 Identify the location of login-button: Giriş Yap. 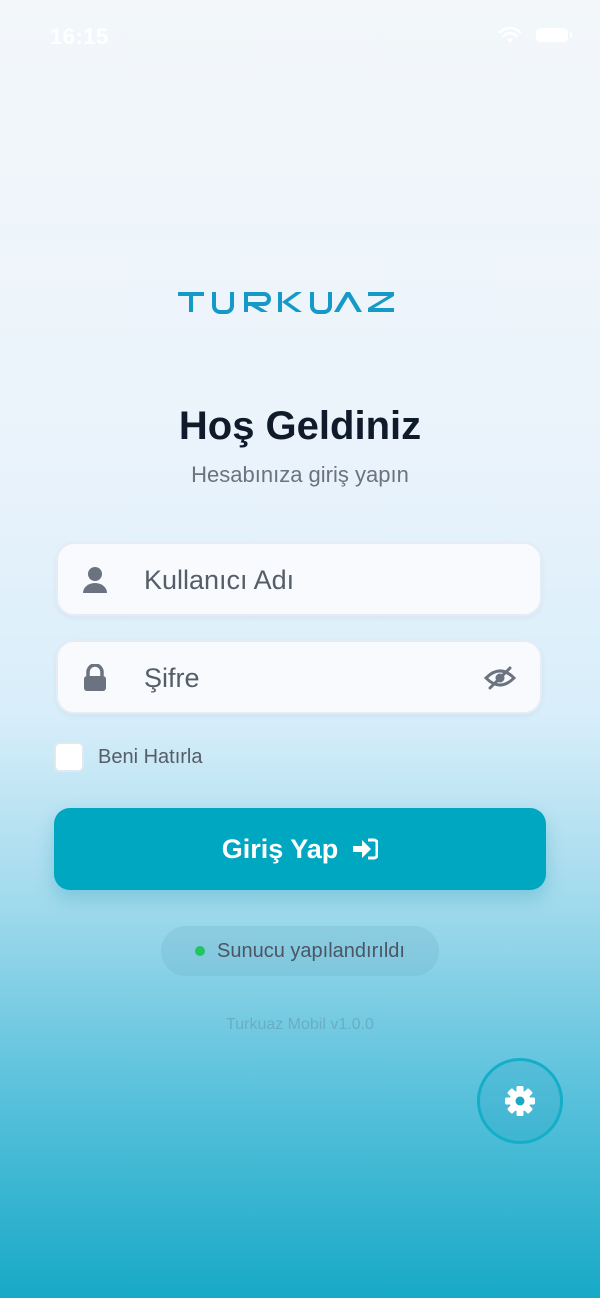
(300, 849).